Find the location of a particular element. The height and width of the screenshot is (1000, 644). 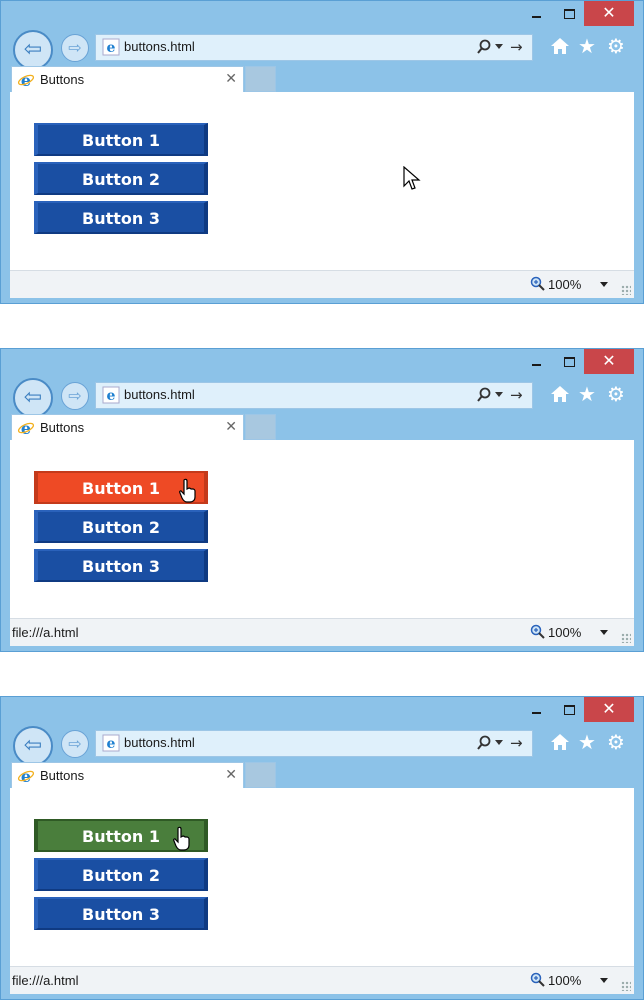

button-1: Button 1 is located at coordinates (121, 139).